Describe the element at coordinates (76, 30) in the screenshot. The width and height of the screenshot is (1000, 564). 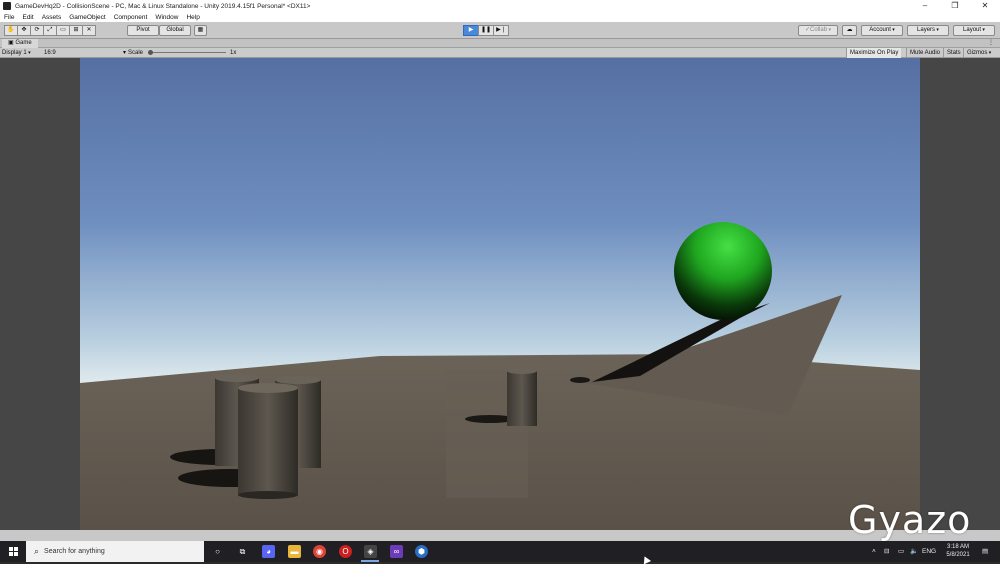
I see `transform-tool-icon: ⊞` at that location.